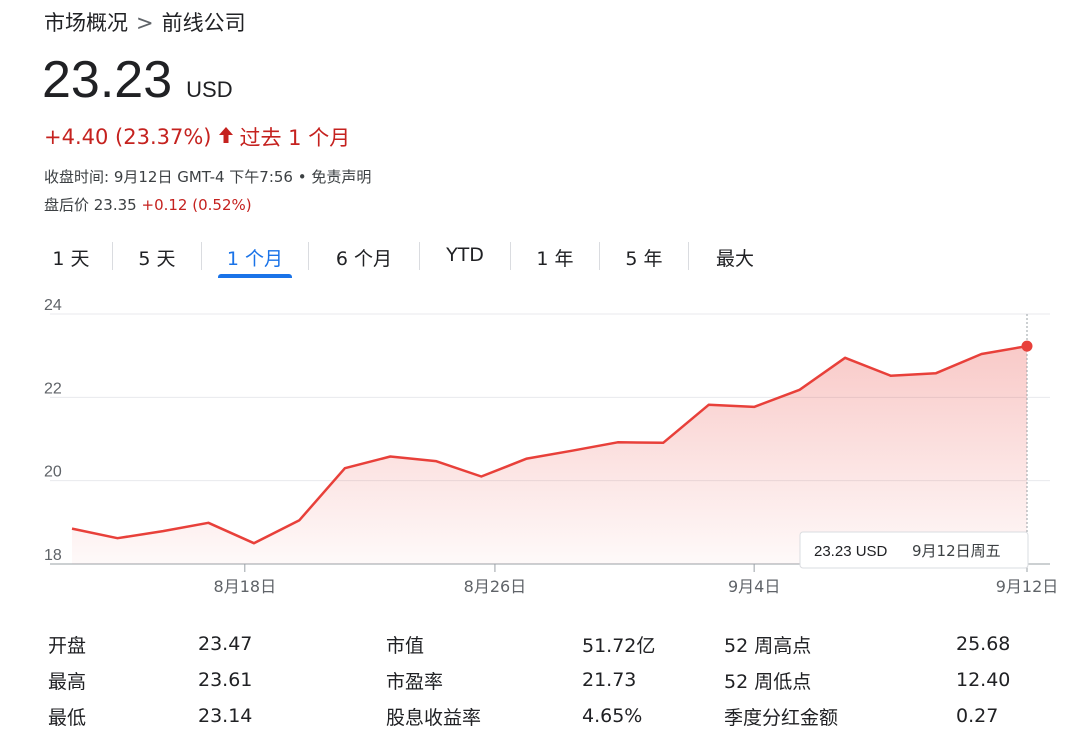 The width and height of the screenshot is (1080, 741). What do you see at coordinates (840, 644) in the screenshot?
I see `stat-label: 52 周高点` at bounding box center [840, 644].